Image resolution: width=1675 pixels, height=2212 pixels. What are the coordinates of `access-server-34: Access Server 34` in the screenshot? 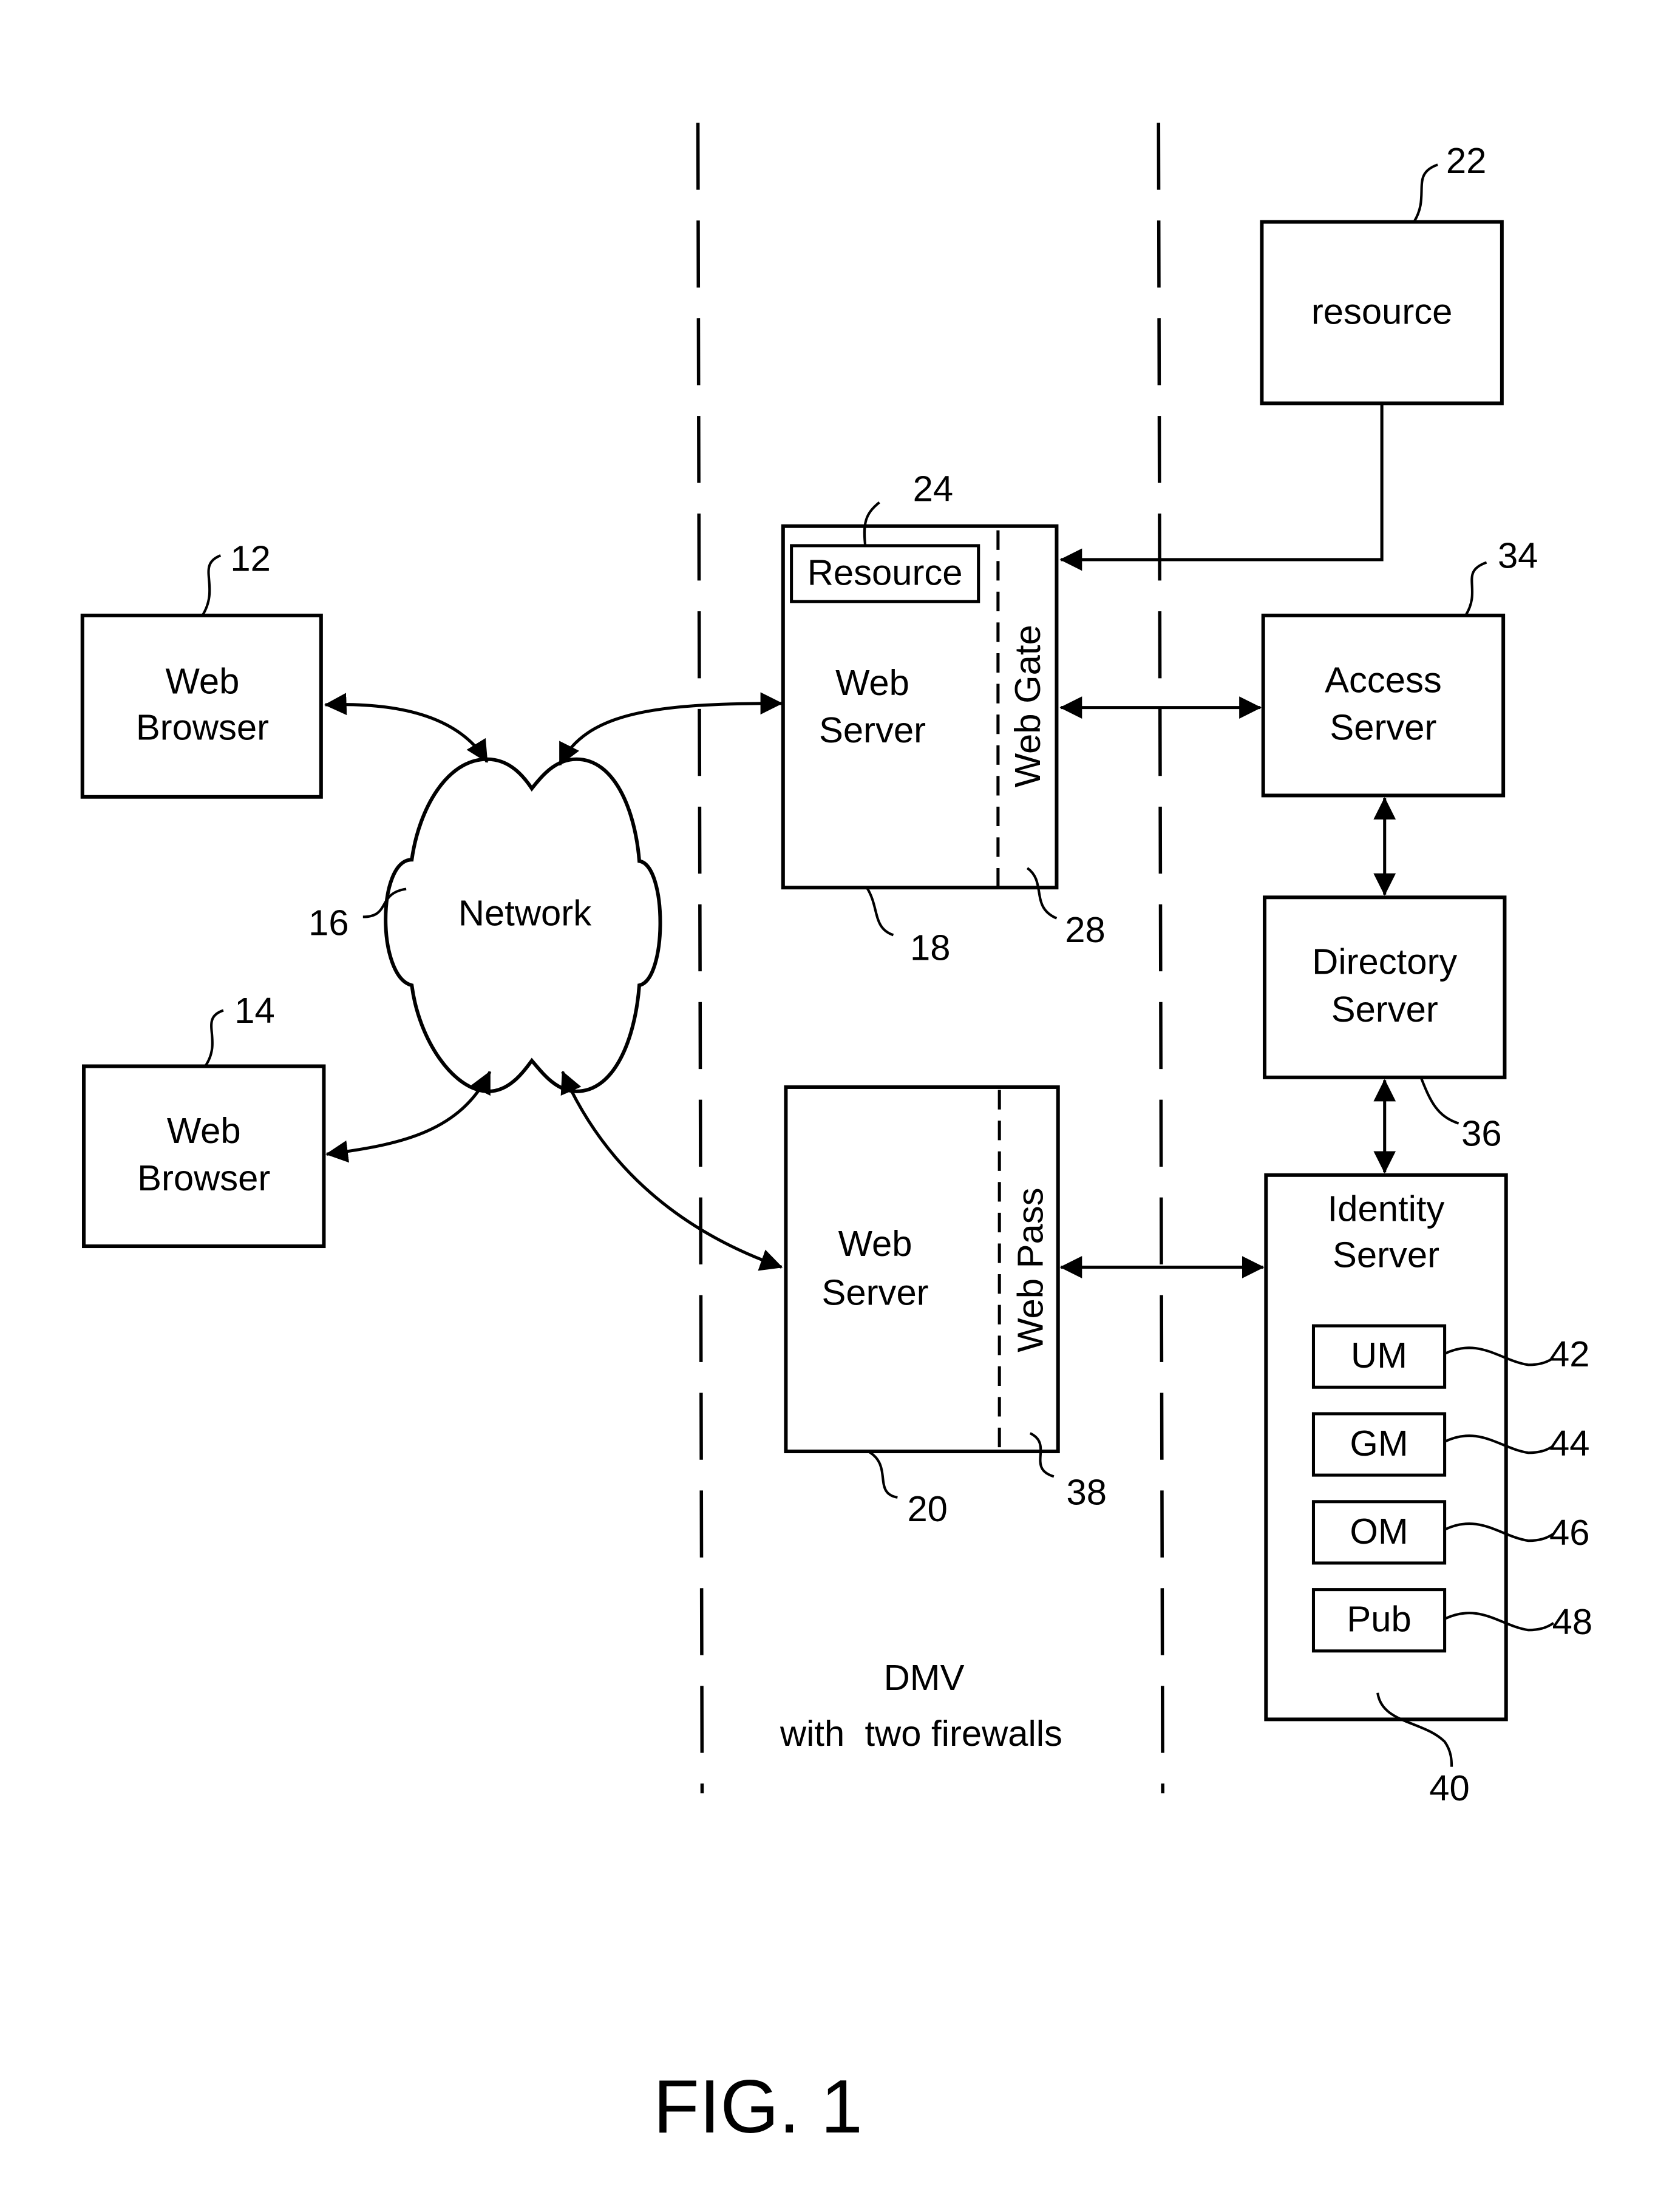 It's located at (1399, 666).